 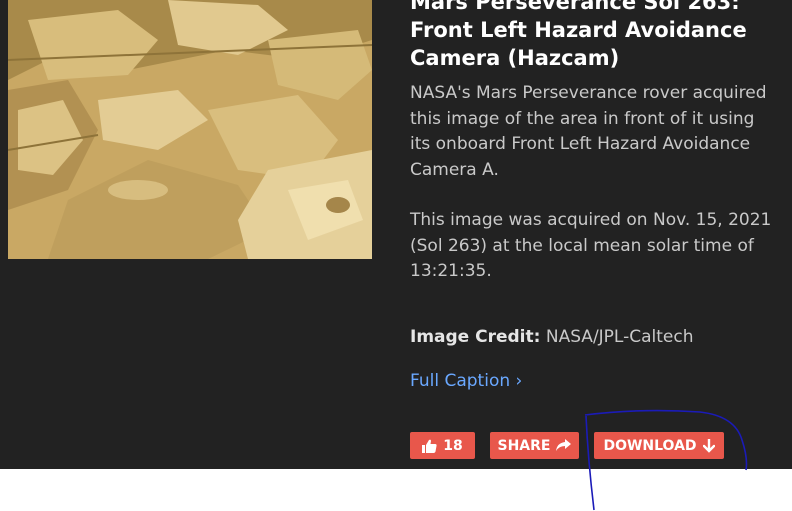 What do you see at coordinates (466, 381) in the screenshot?
I see `full-caption-link: Full Caption ›` at bounding box center [466, 381].